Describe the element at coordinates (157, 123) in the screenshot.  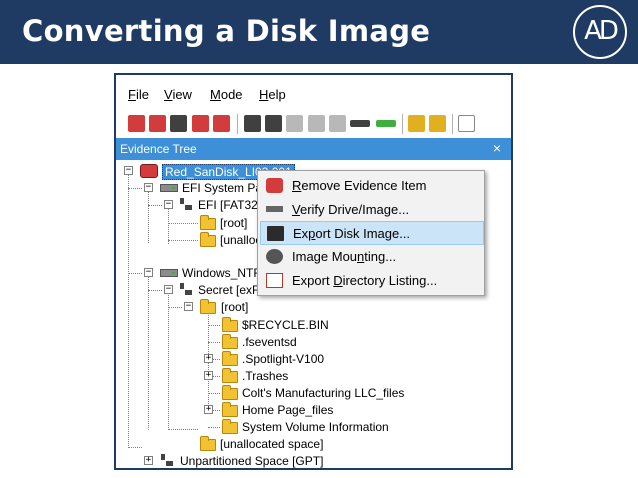
I see `add-all-images-icon` at that location.